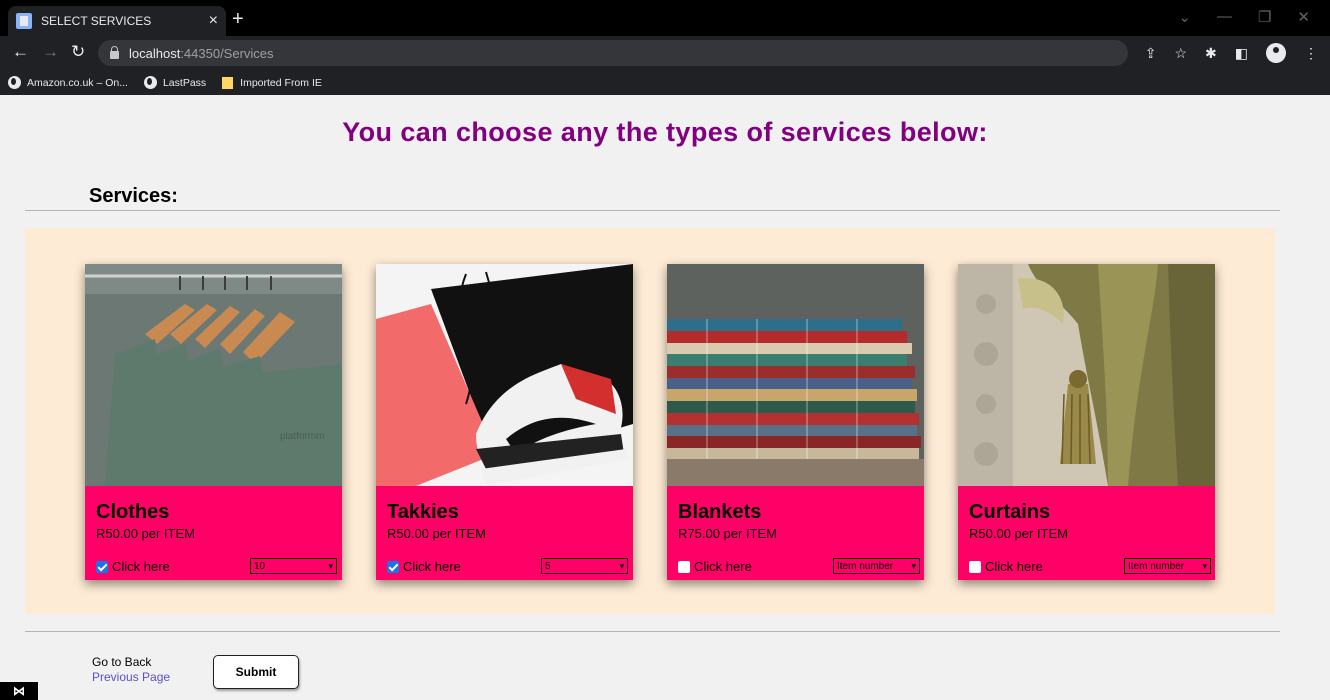 The height and width of the screenshot is (700, 1330). I want to click on select-blankets-checkbox: Click here, so click(715, 566).